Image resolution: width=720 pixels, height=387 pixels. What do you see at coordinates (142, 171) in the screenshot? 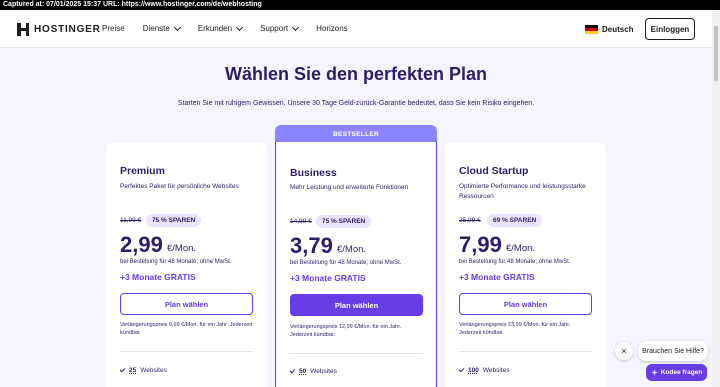
I see `plan-name: Premium` at bounding box center [142, 171].